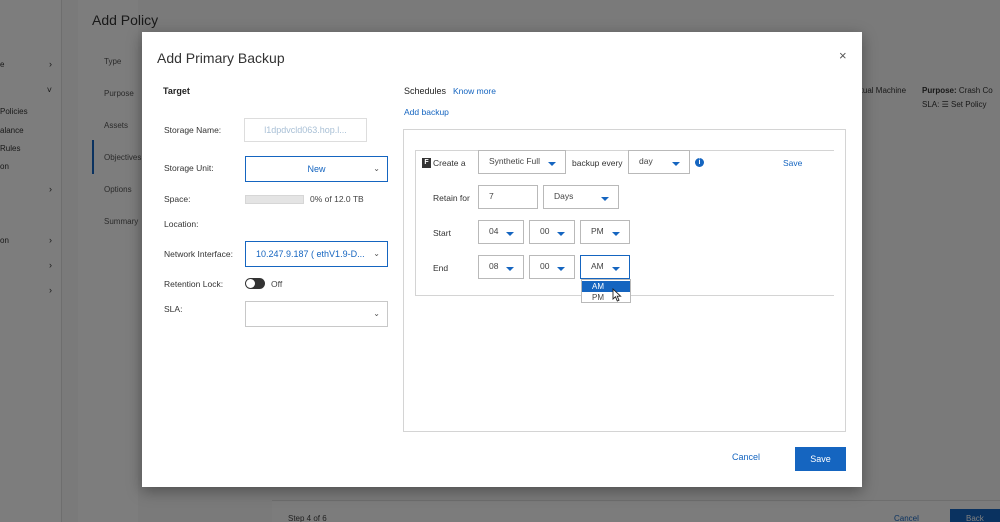  Describe the element at coordinates (605, 267) in the screenshot. I see `end-ampm-select: AM` at that location.